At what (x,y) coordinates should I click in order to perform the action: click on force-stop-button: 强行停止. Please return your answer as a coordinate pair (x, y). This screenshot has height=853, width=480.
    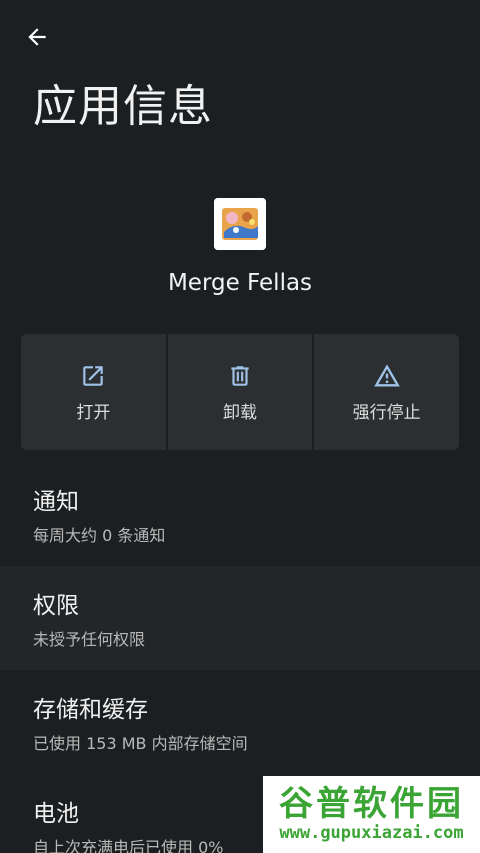
    Looking at the image, I should click on (387, 392).